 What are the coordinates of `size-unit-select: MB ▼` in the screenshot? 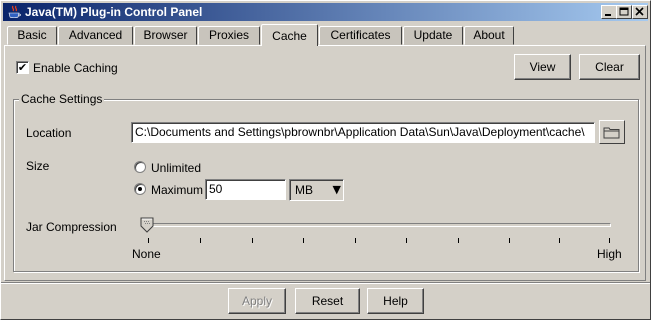 It's located at (316, 190).